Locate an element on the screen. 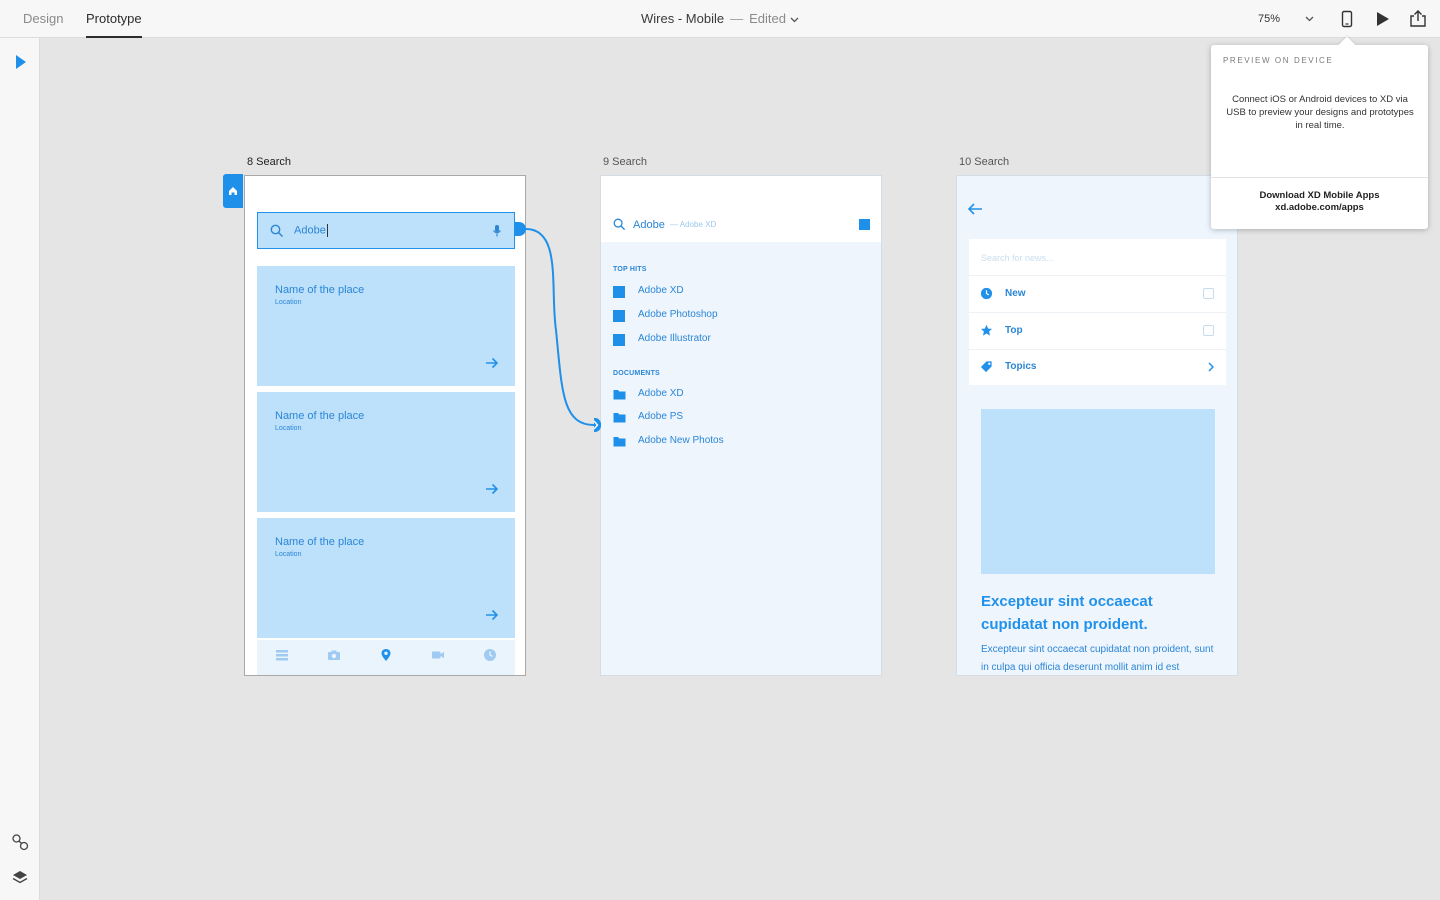 Image resolution: width=1440 pixels, height=900 pixels. popover-notch is located at coordinates (1347, 45).